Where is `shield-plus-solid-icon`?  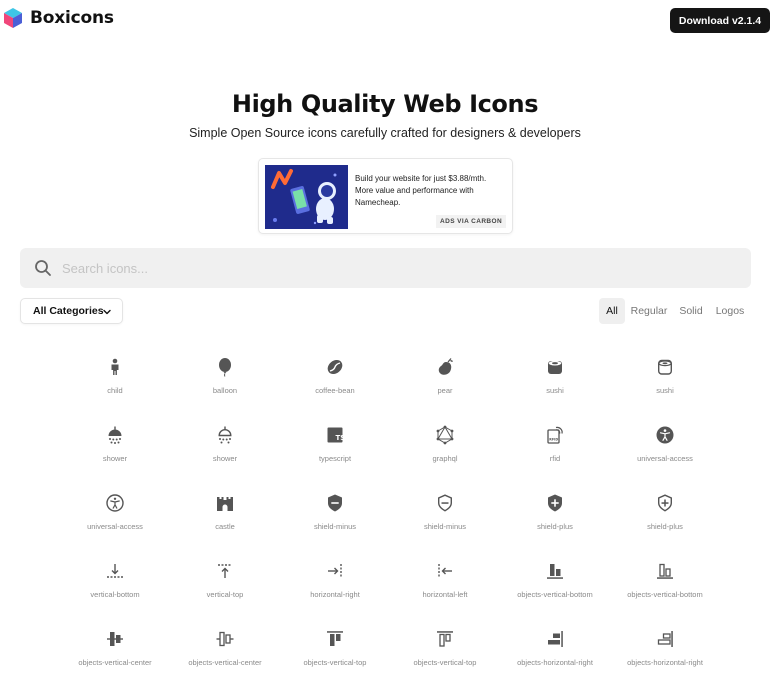 shield-plus-solid-icon is located at coordinates (555, 503).